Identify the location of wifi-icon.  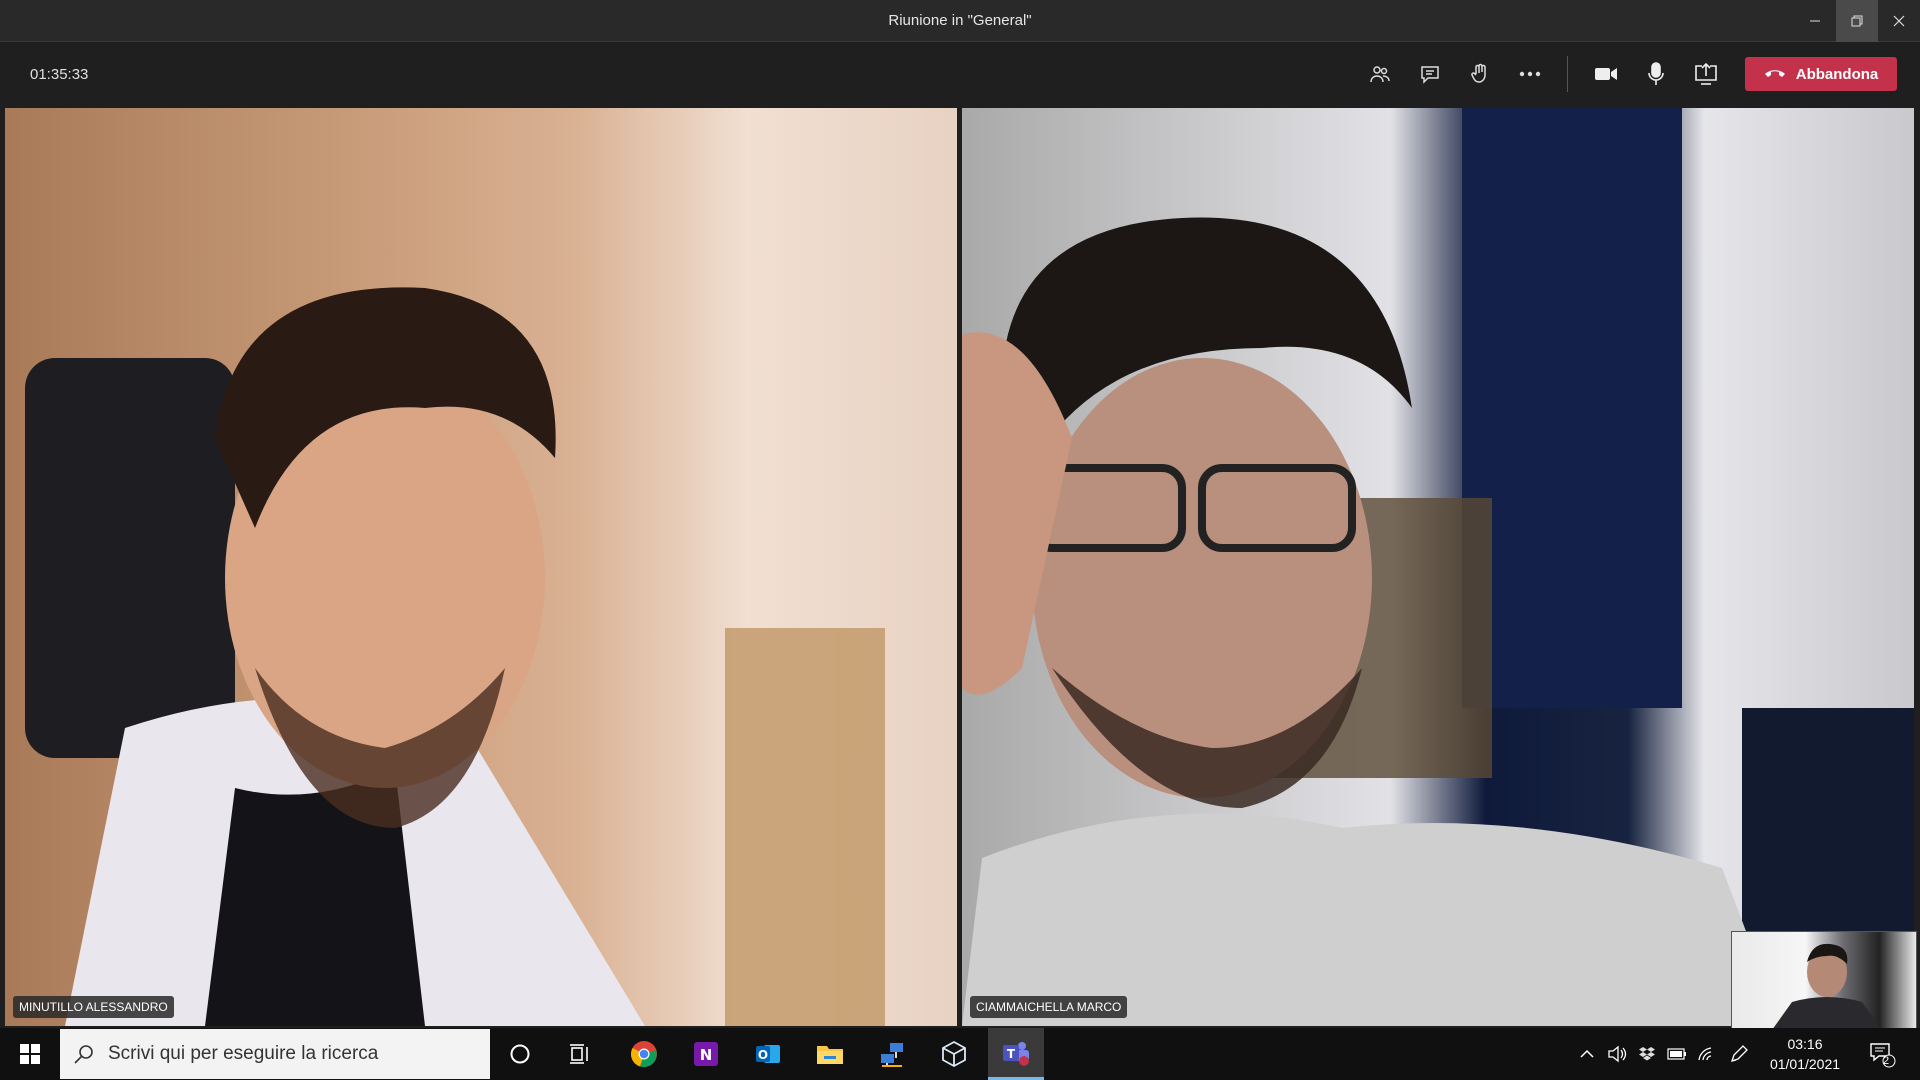
(1705, 1054).